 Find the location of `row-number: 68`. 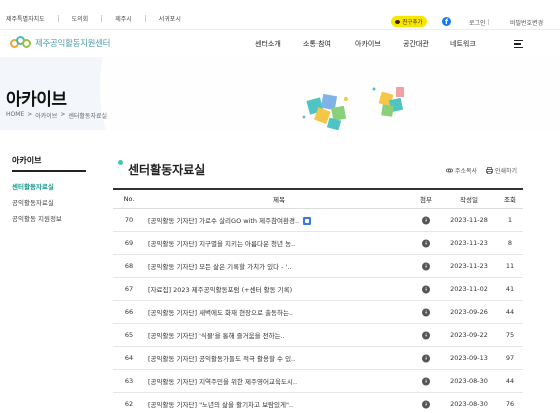

row-number: 68 is located at coordinates (129, 266).